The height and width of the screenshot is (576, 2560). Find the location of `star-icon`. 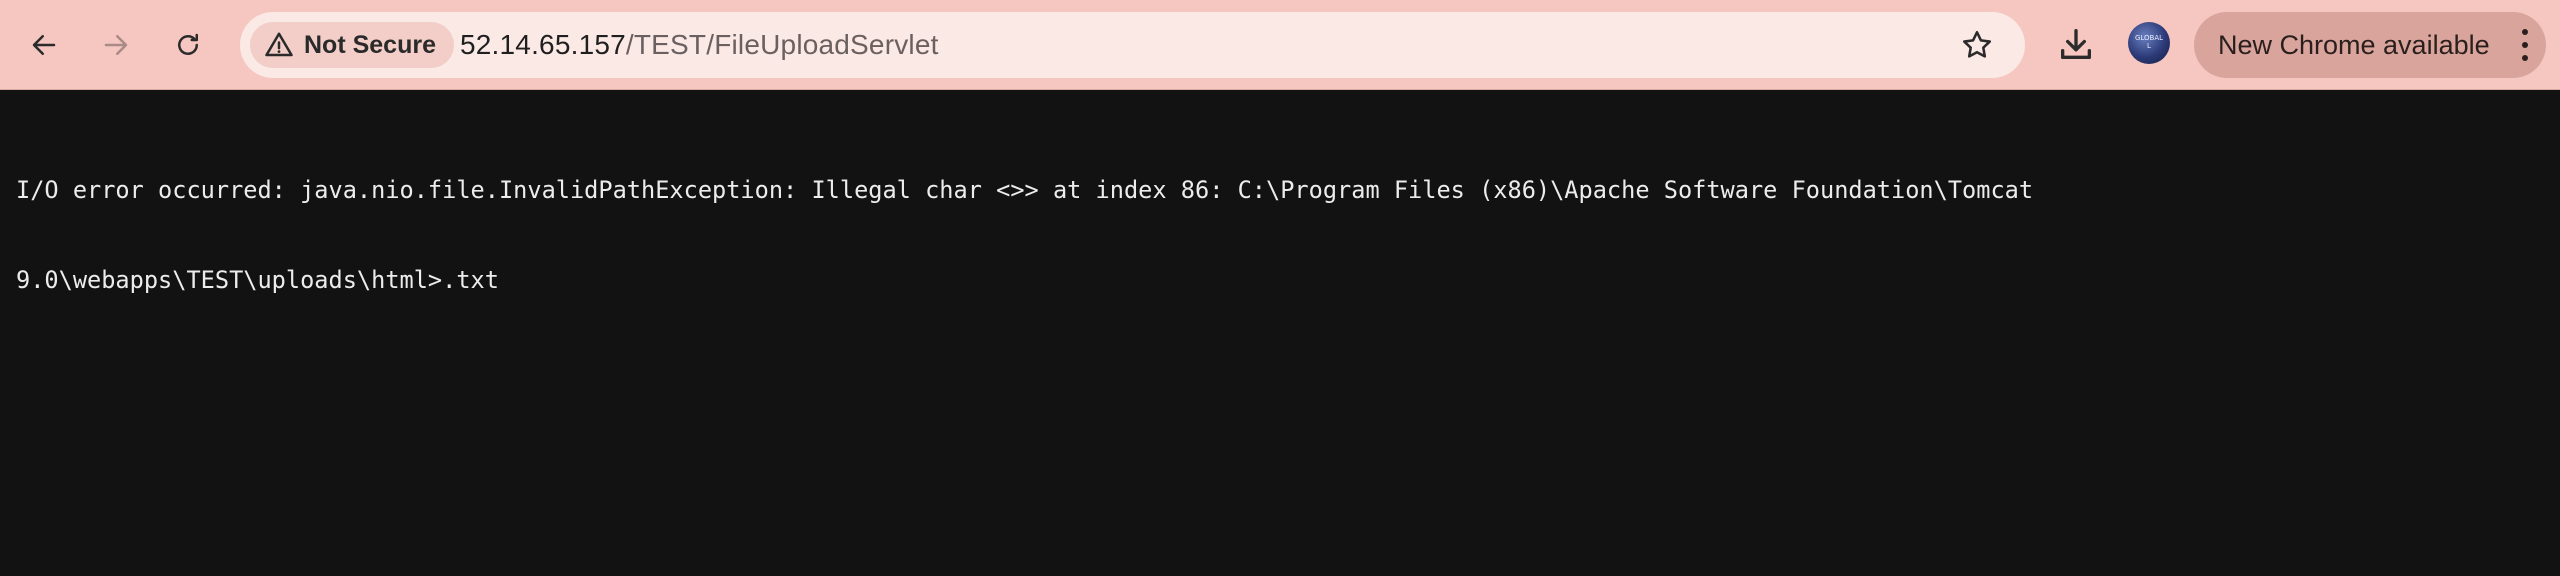

star-icon is located at coordinates (1977, 45).